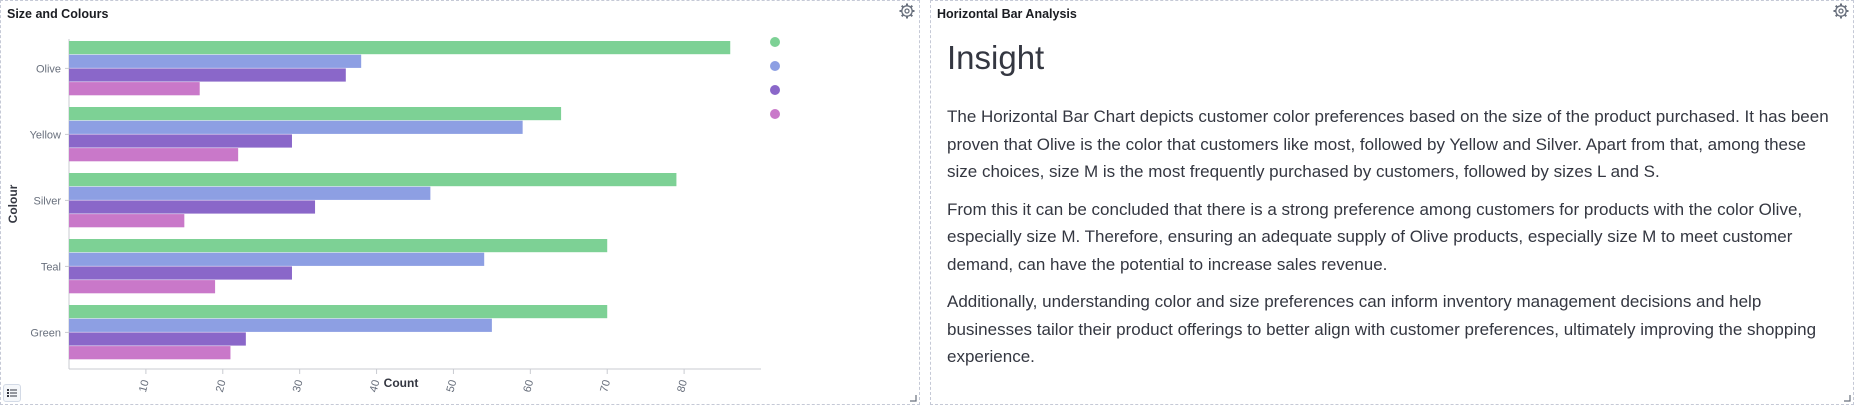  Describe the element at coordinates (1007, 14) in the screenshot. I see `panel-title: Horizontal Bar Analysis` at that location.